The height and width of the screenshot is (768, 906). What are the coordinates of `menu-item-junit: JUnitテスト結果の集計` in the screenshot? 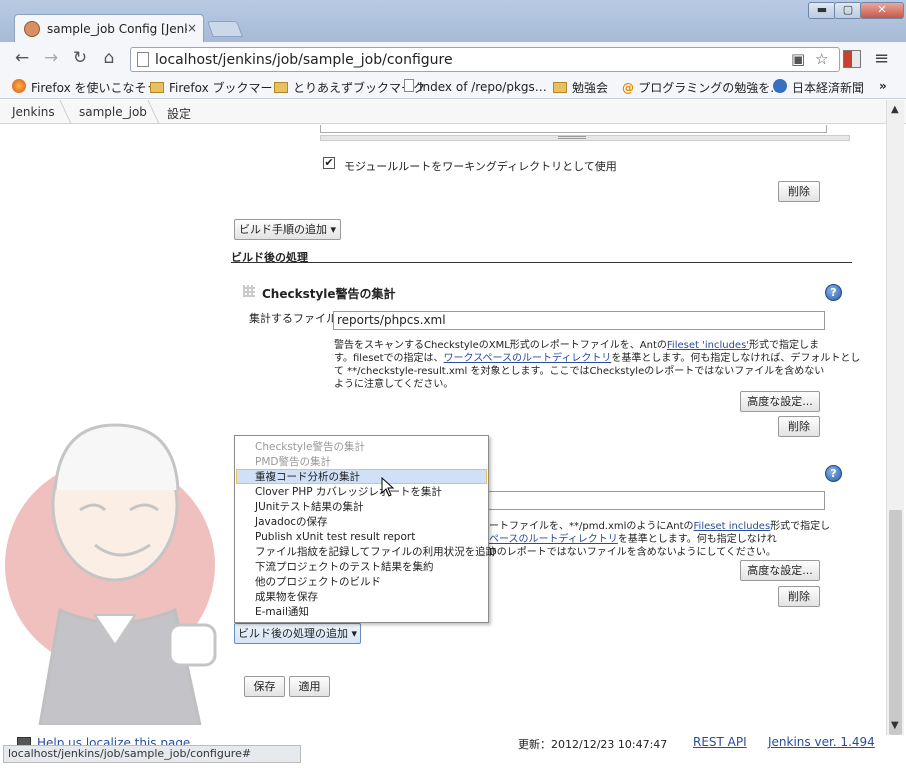 It's located at (361, 507).